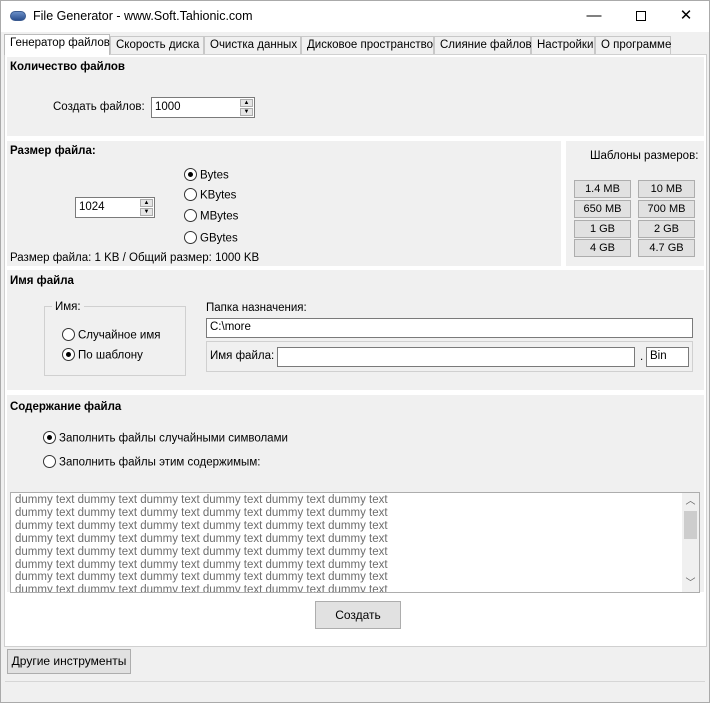  I want to click on random-name-radio: Случайное имя, so click(111, 335).